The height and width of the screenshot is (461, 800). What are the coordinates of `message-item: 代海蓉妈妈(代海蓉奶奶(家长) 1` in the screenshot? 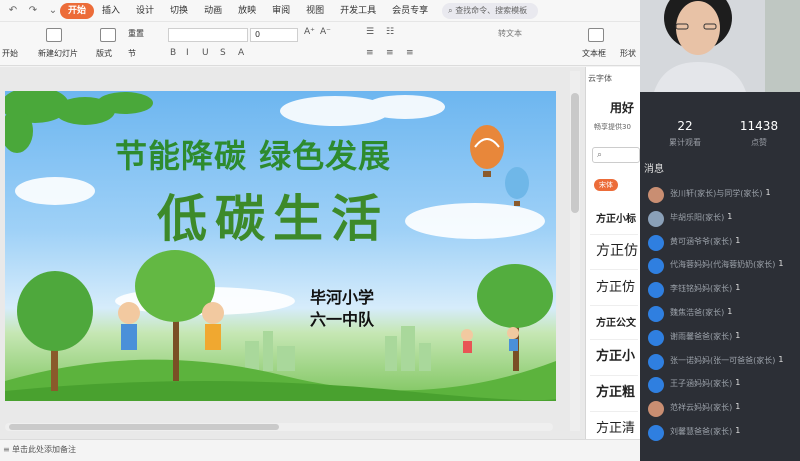 It's located at (724, 266).